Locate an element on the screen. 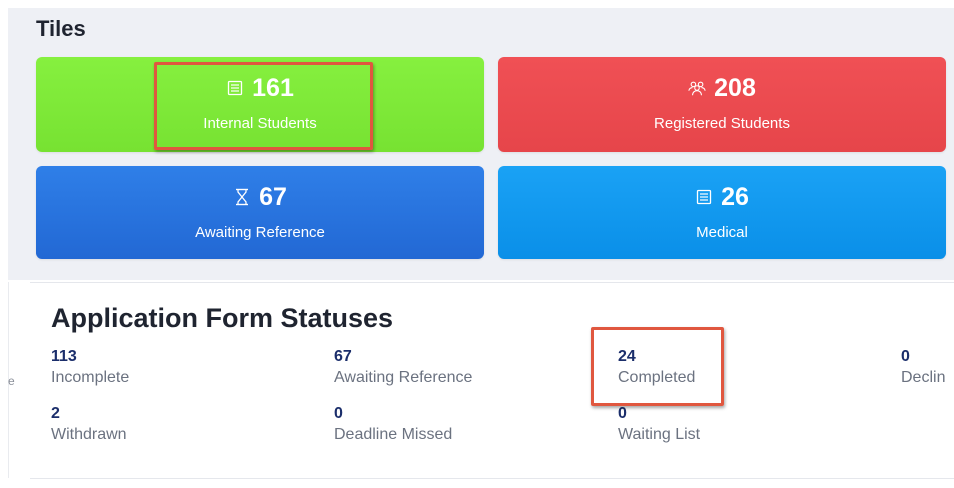  tile-registered-students: 208 Registered Students is located at coordinates (722, 104).